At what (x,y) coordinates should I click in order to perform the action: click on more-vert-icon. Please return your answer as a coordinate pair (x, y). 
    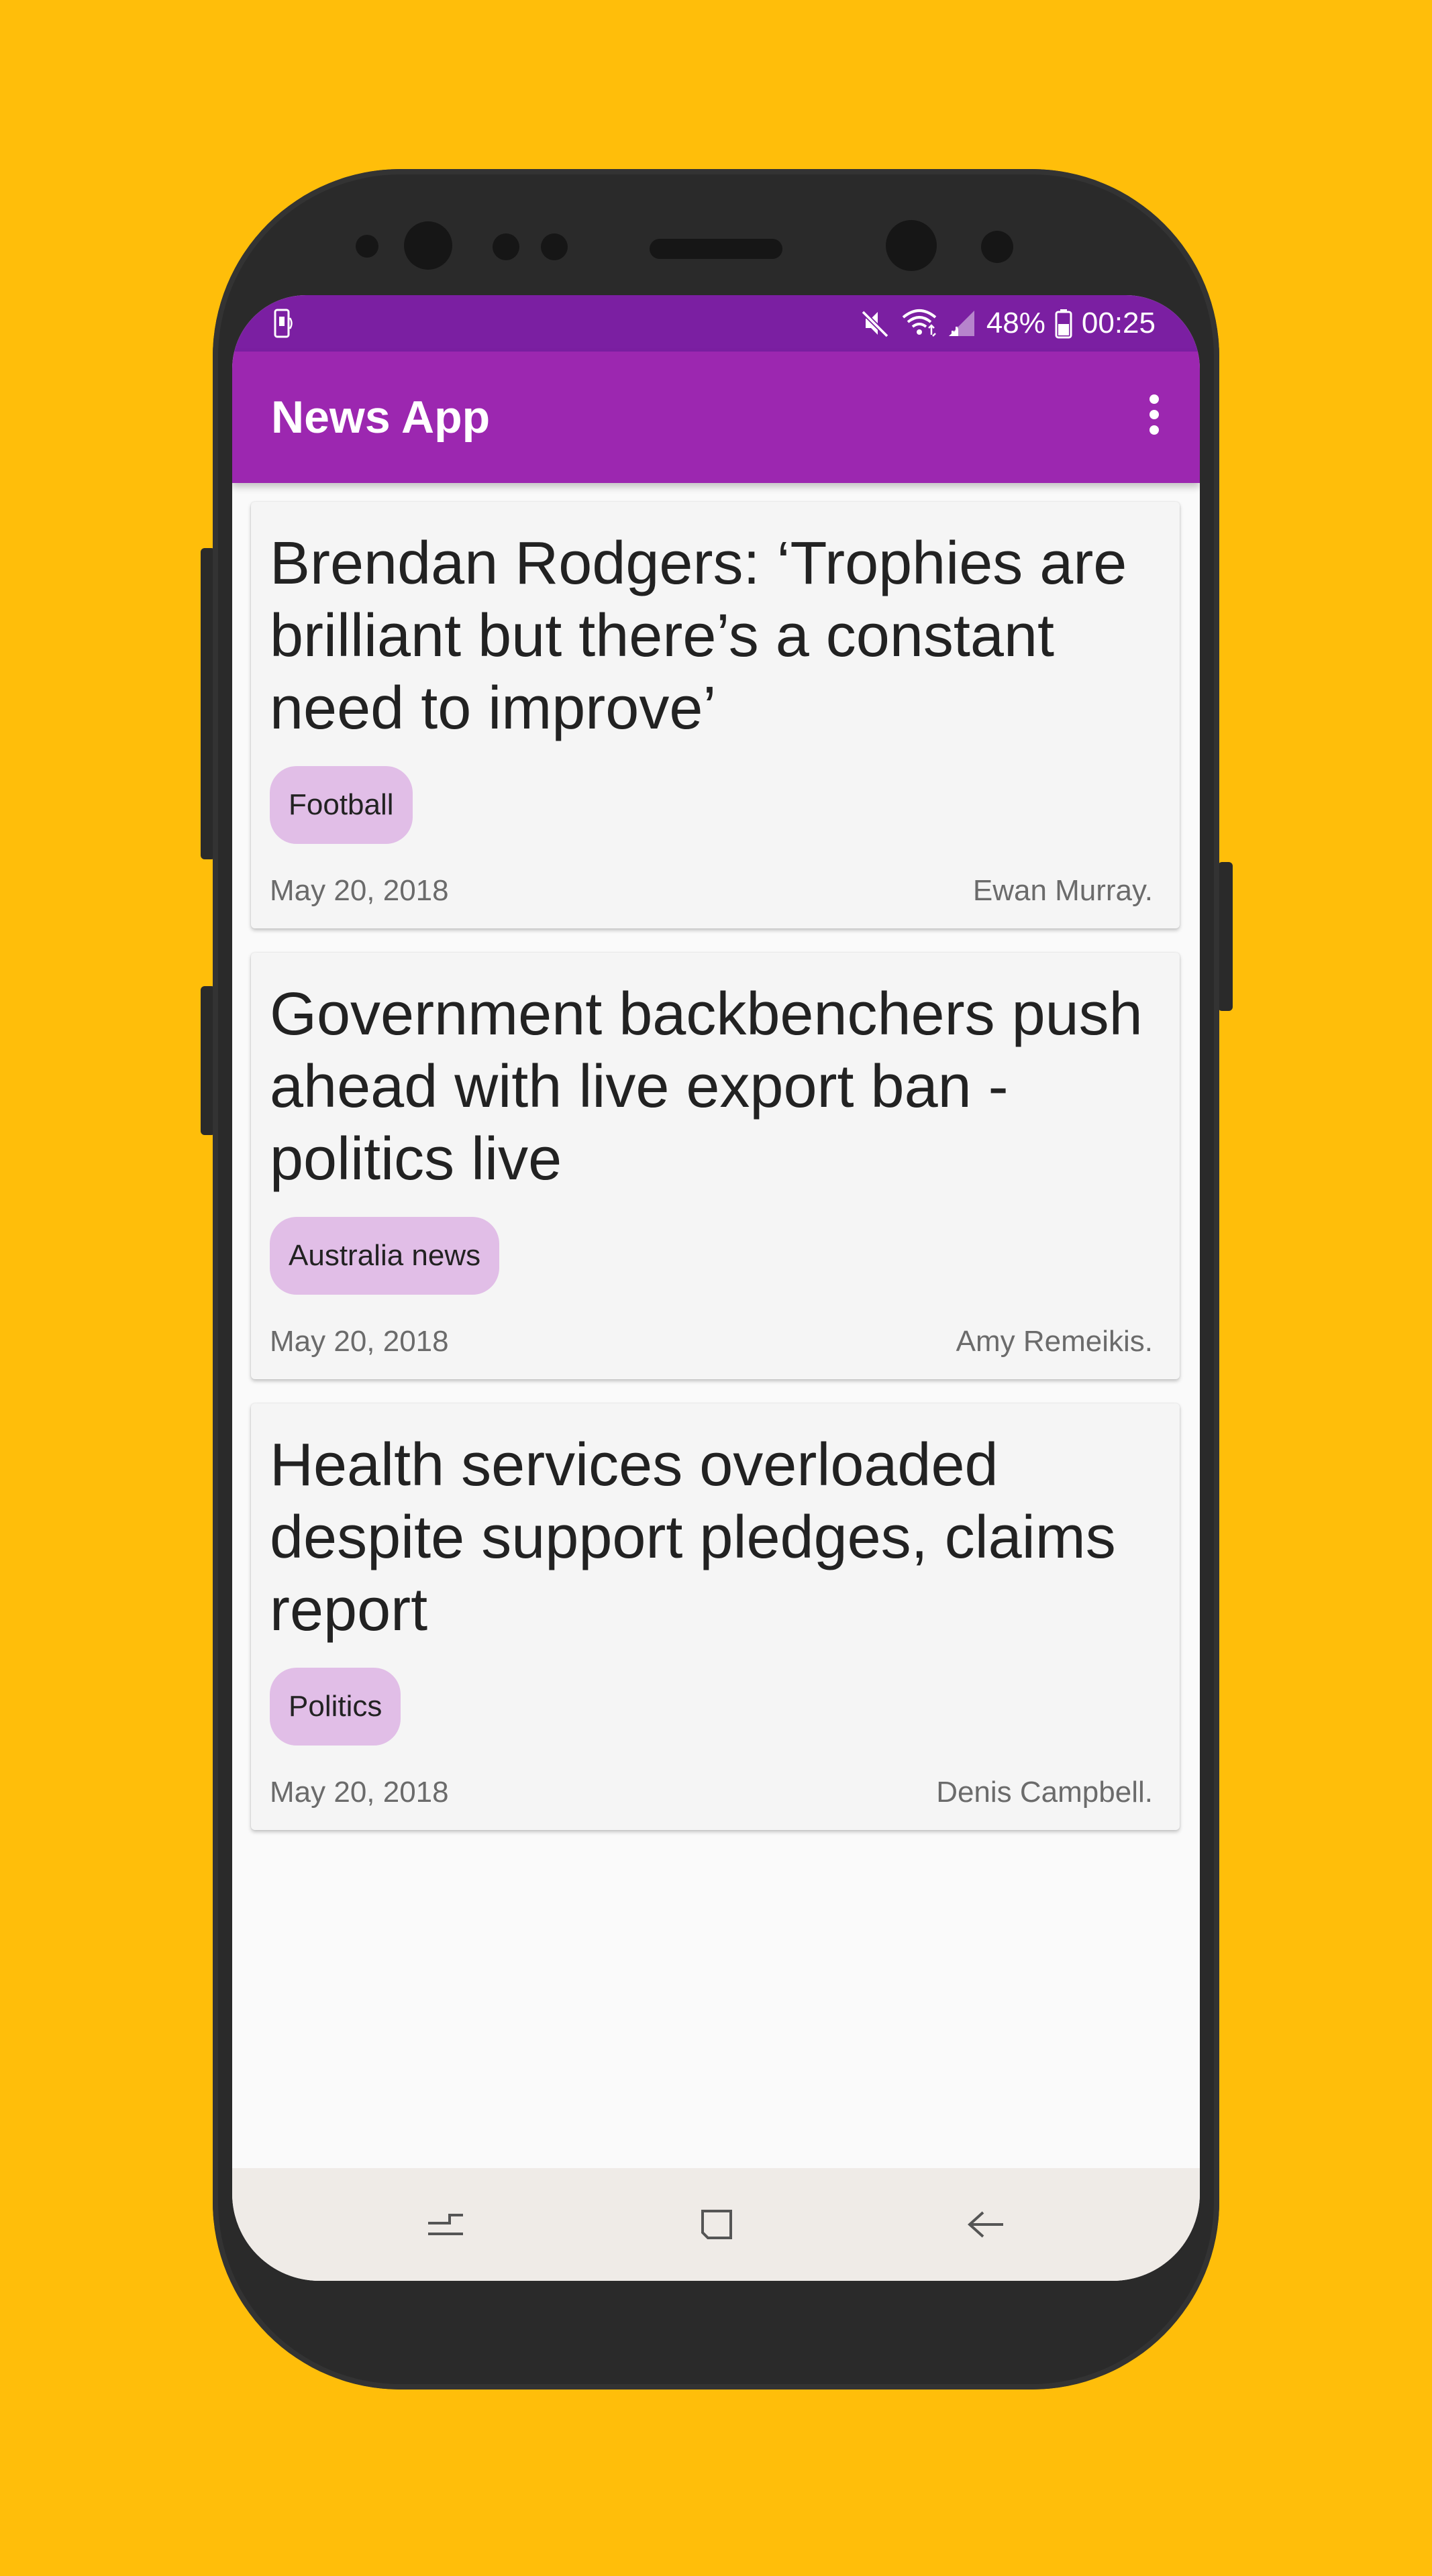
    Looking at the image, I should click on (1154, 417).